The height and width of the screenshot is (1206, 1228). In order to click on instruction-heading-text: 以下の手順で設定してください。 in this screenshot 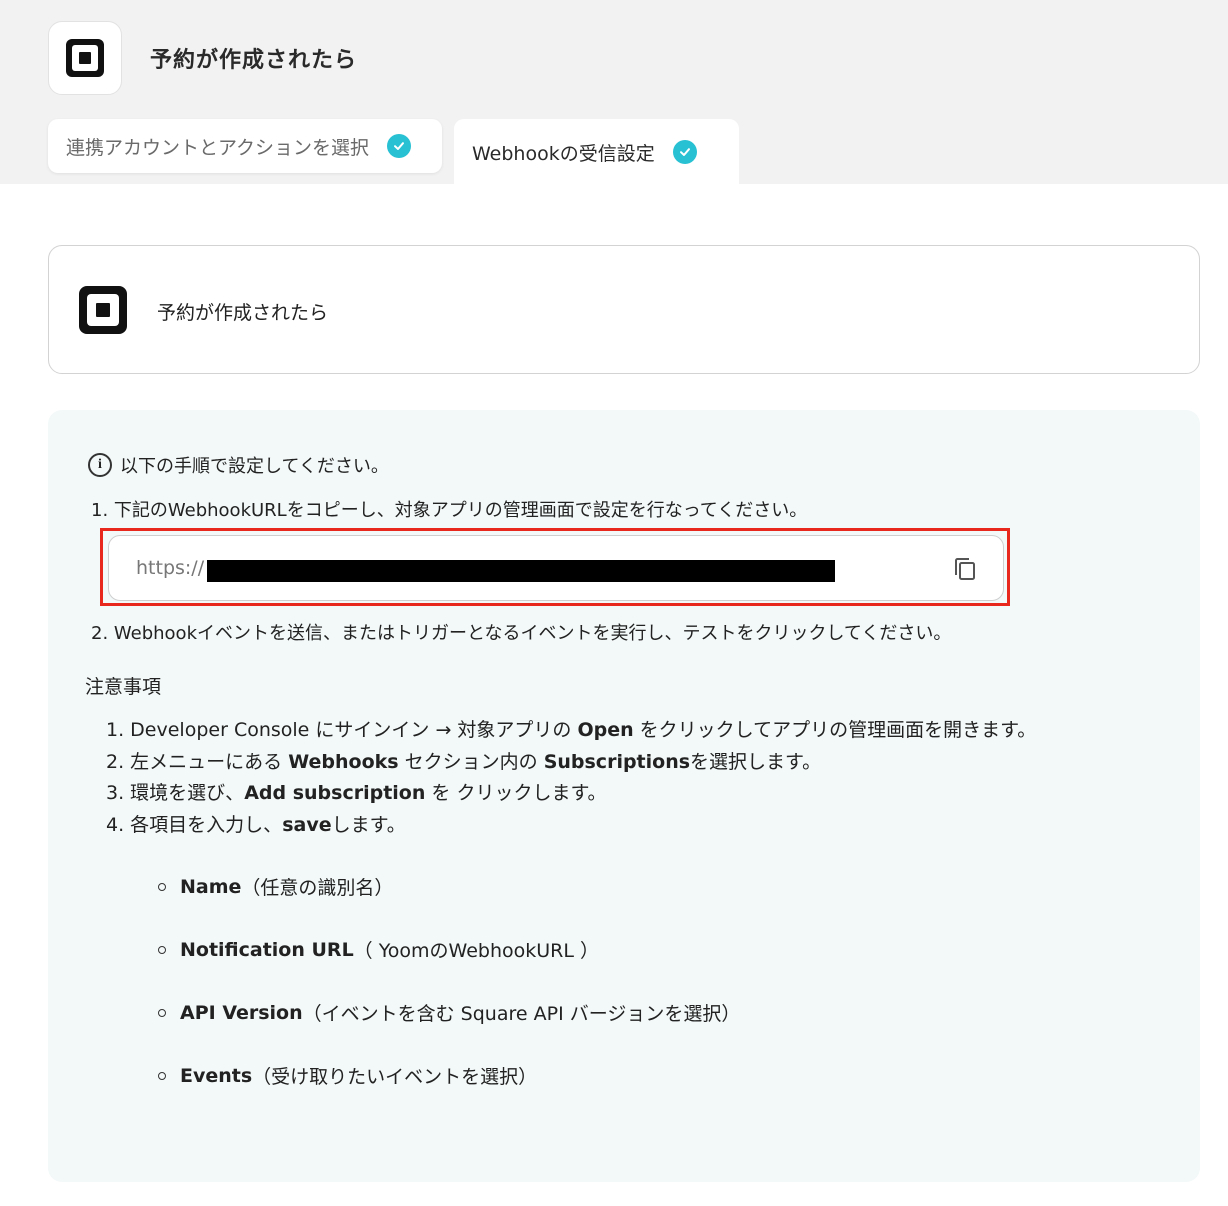, I will do `click(254, 466)`.